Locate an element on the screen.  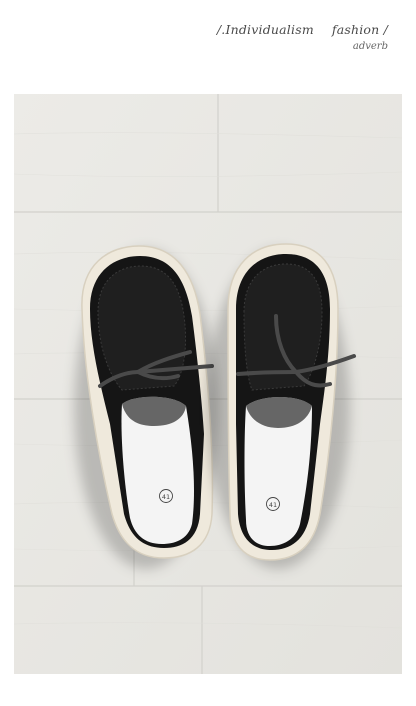
brand-subline: adverb is located at coordinates (370, 46).